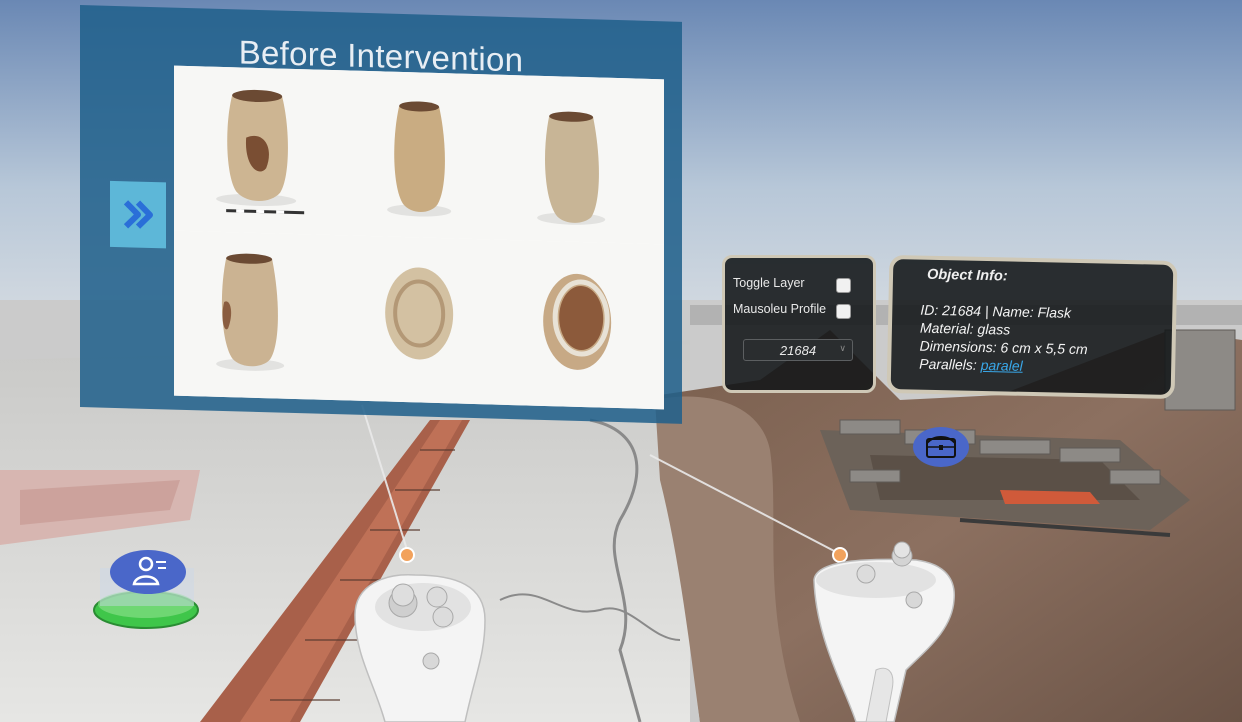 This screenshot has width=1242, height=722. I want to click on layer-controls-panel: Toggle Layer Mausoleu Profile 21684 ∨, so click(799, 324).